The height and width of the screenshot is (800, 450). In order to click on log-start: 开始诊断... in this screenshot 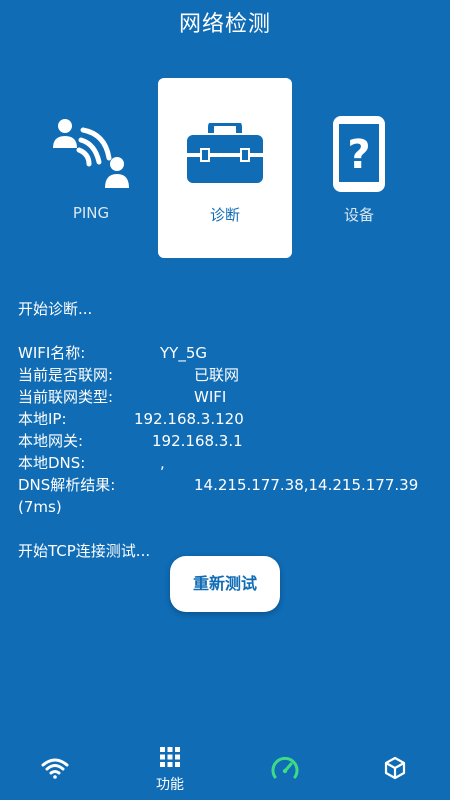, I will do `click(55, 309)`.